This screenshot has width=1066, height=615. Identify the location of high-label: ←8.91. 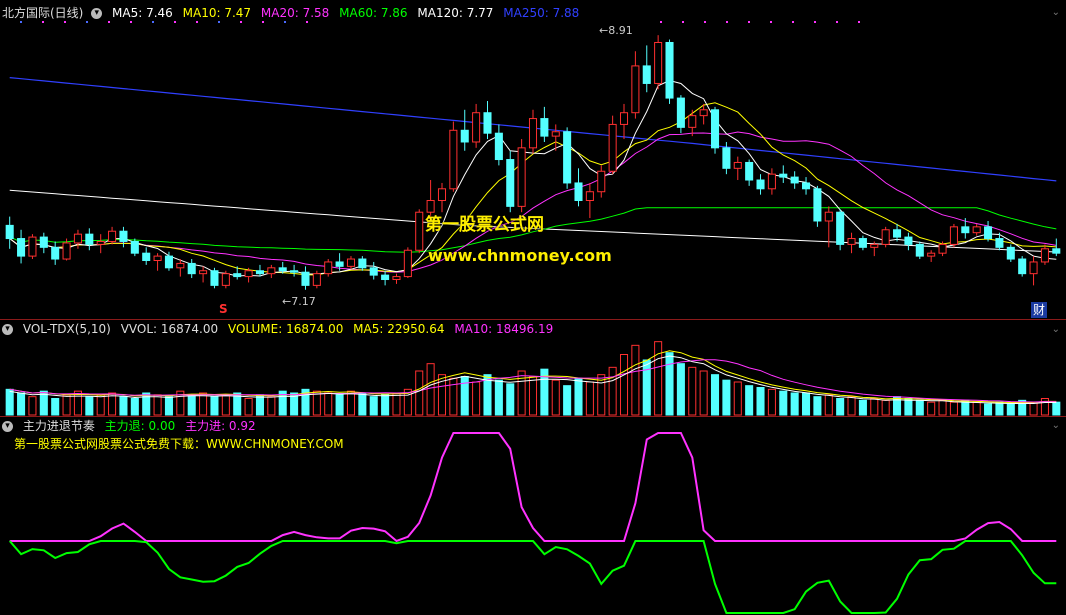
(616, 30).